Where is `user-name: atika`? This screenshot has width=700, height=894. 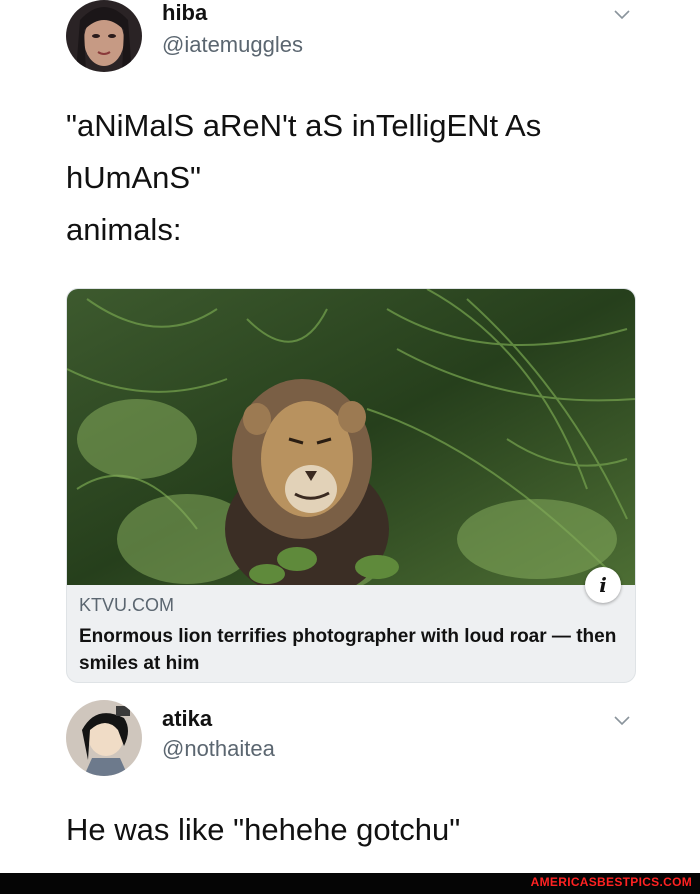
user-name: atika is located at coordinates (187, 719).